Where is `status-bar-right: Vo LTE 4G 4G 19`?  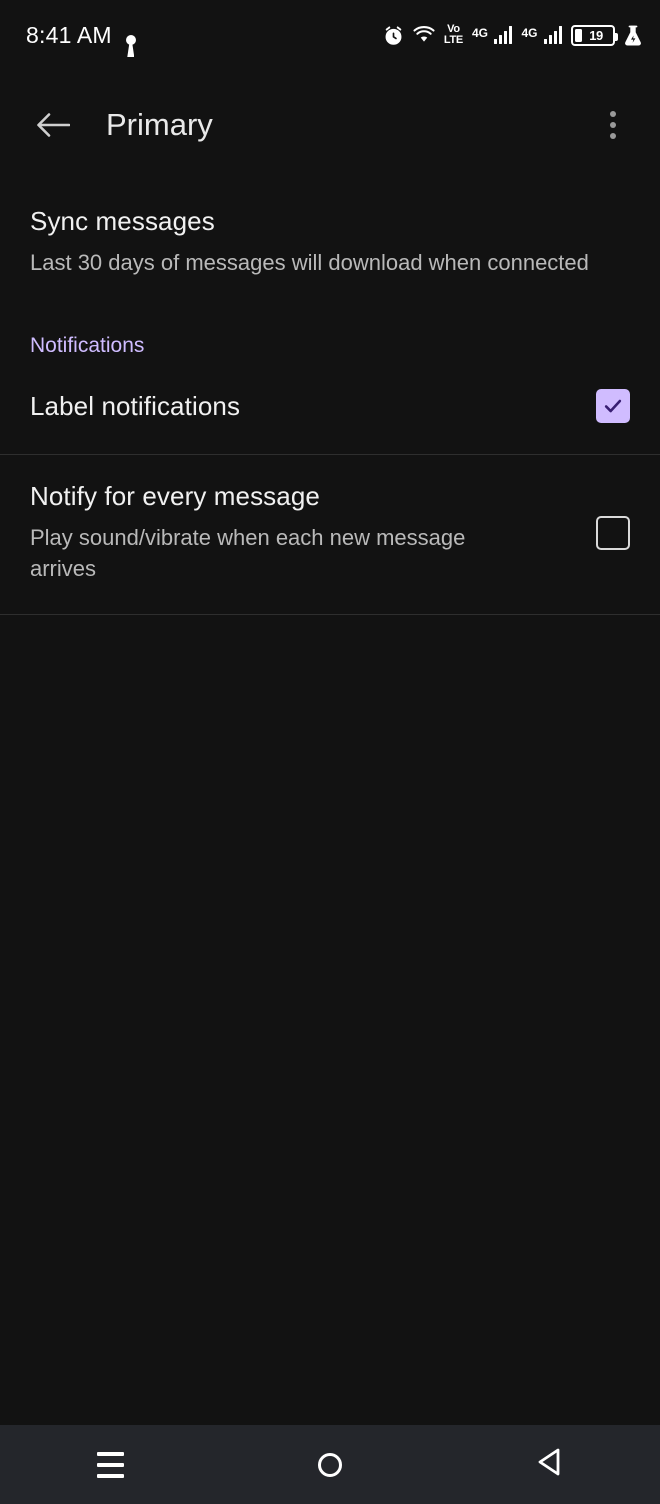 status-bar-right: Vo LTE 4G 4G 19 is located at coordinates (512, 35).